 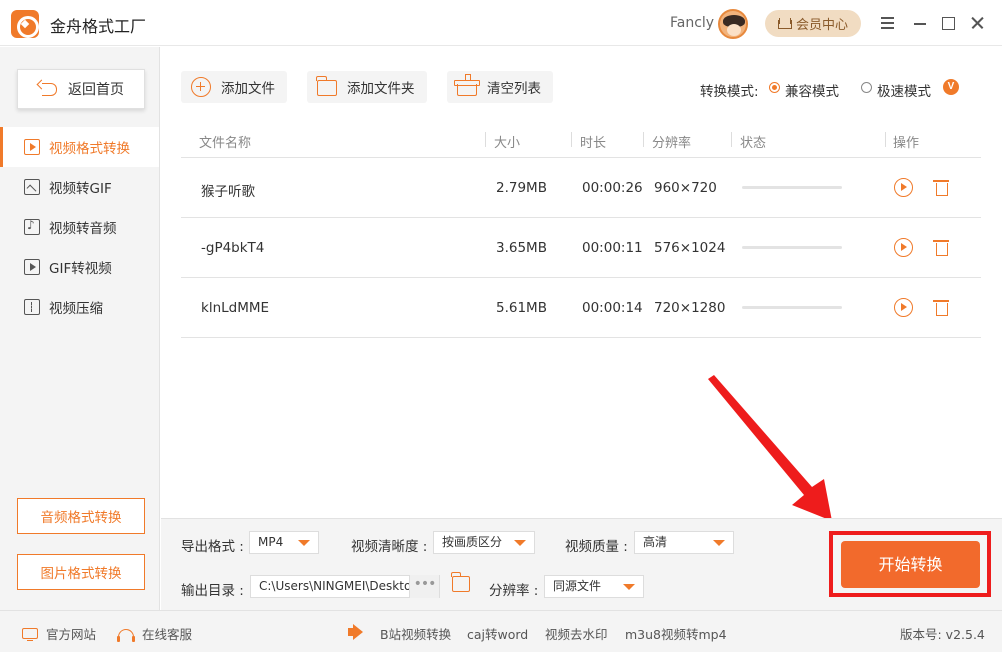 I want to click on maximize-icon, so click(x=948, y=23).